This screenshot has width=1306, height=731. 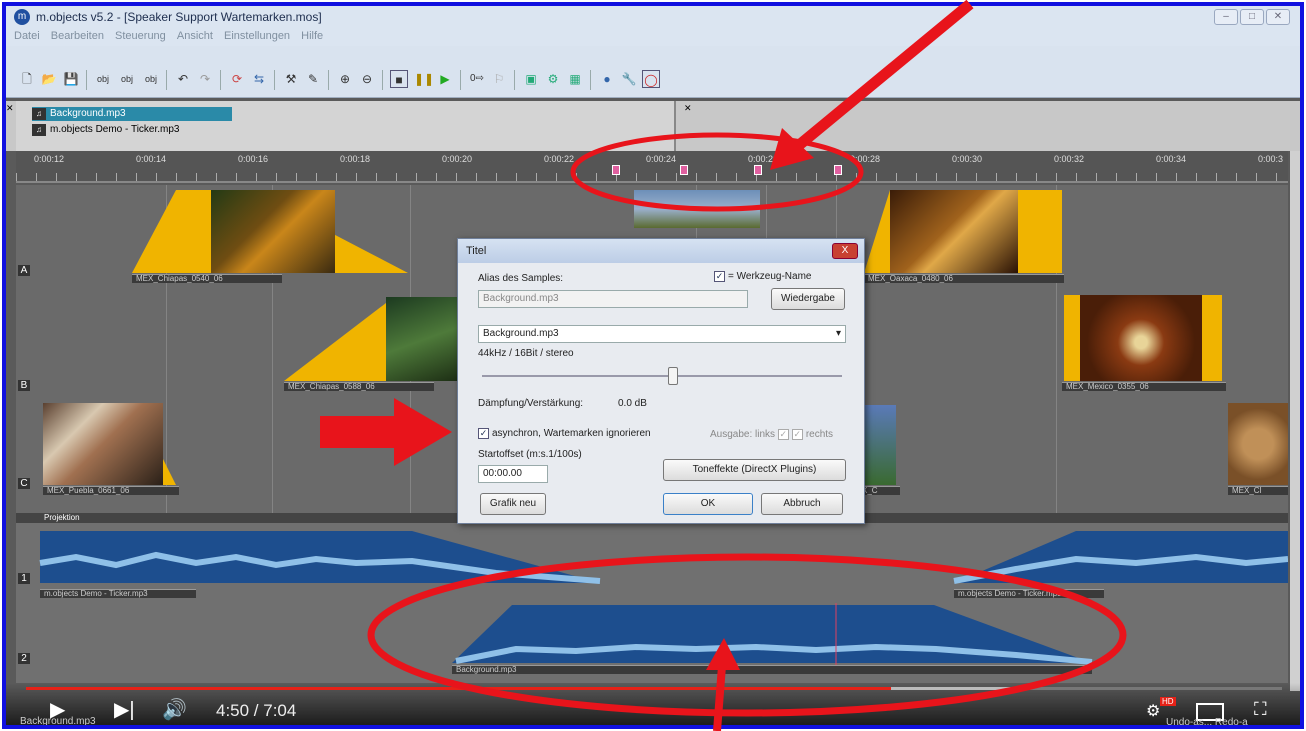 I want to click on settings-gear-icon: ⚙, so click(x=1153, y=711).